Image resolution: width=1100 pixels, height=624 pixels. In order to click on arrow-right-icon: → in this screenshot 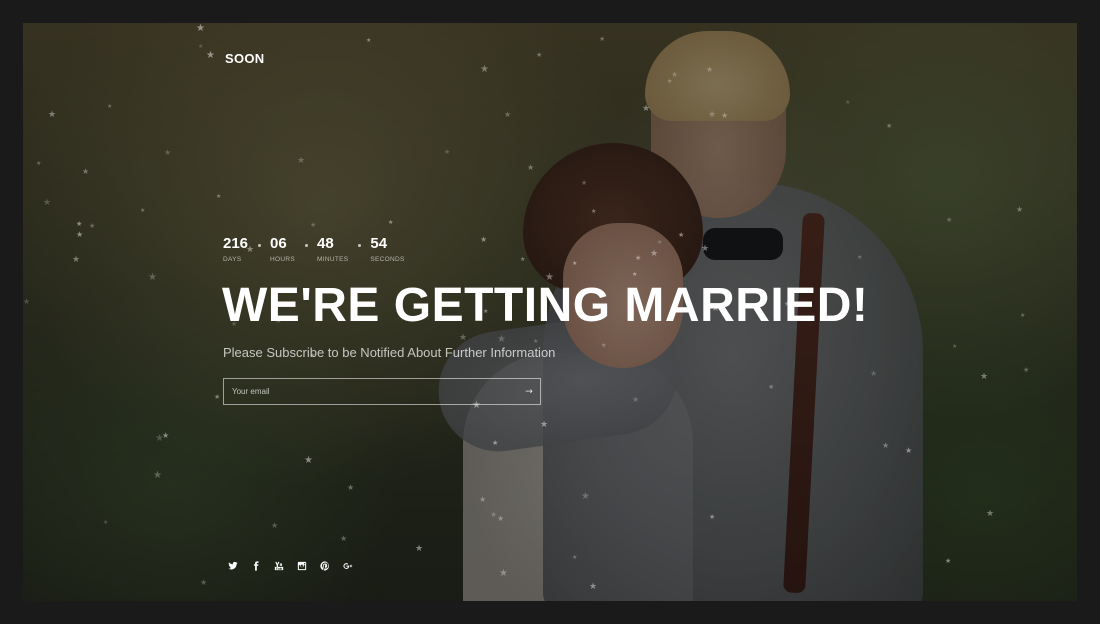, I will do `click(529, 391)`.